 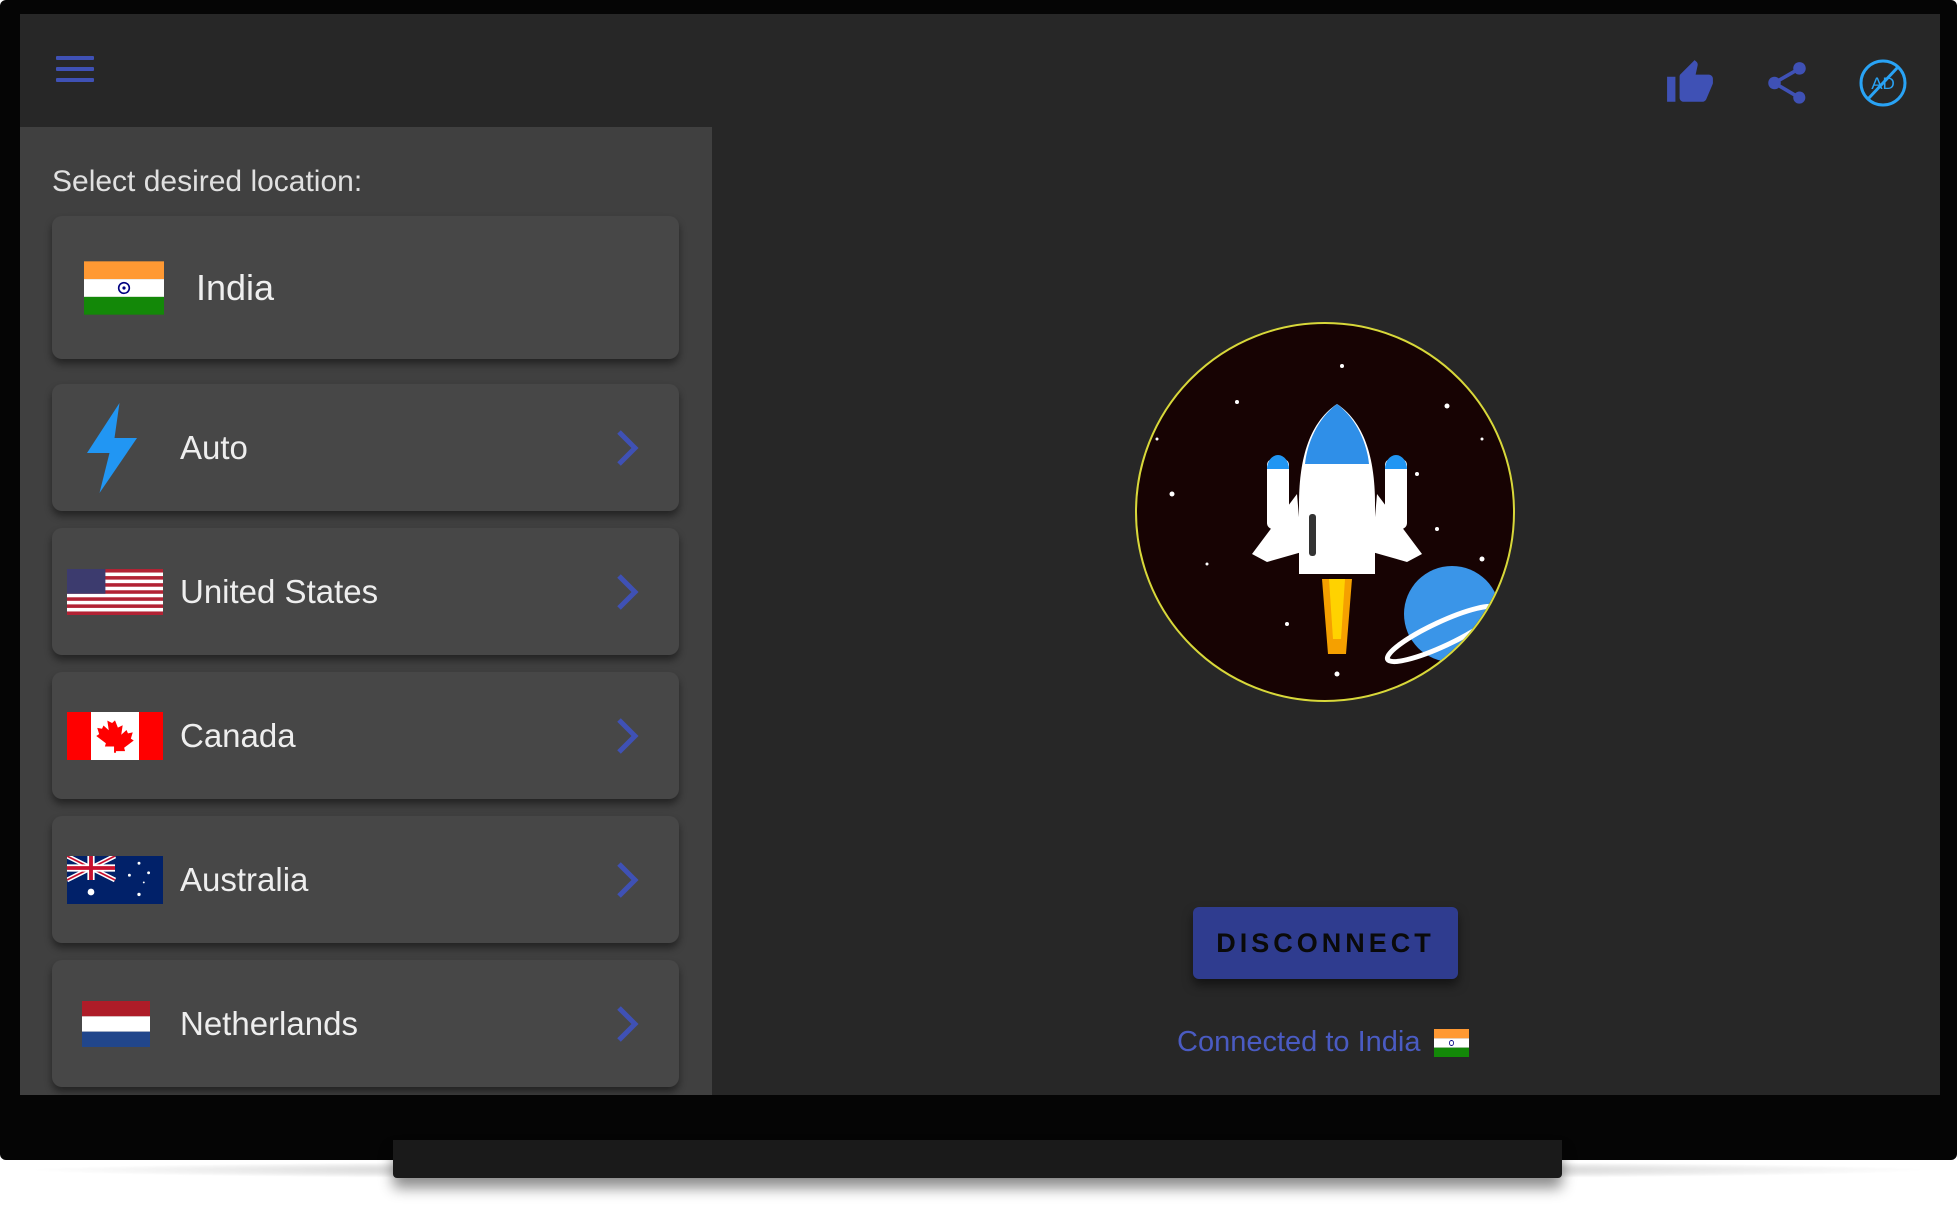 What do you see at coordinates (365, 1023) in the screenshot?
I see `location-item-netherlands: Netherlands` at bounding box center [365, 1023].